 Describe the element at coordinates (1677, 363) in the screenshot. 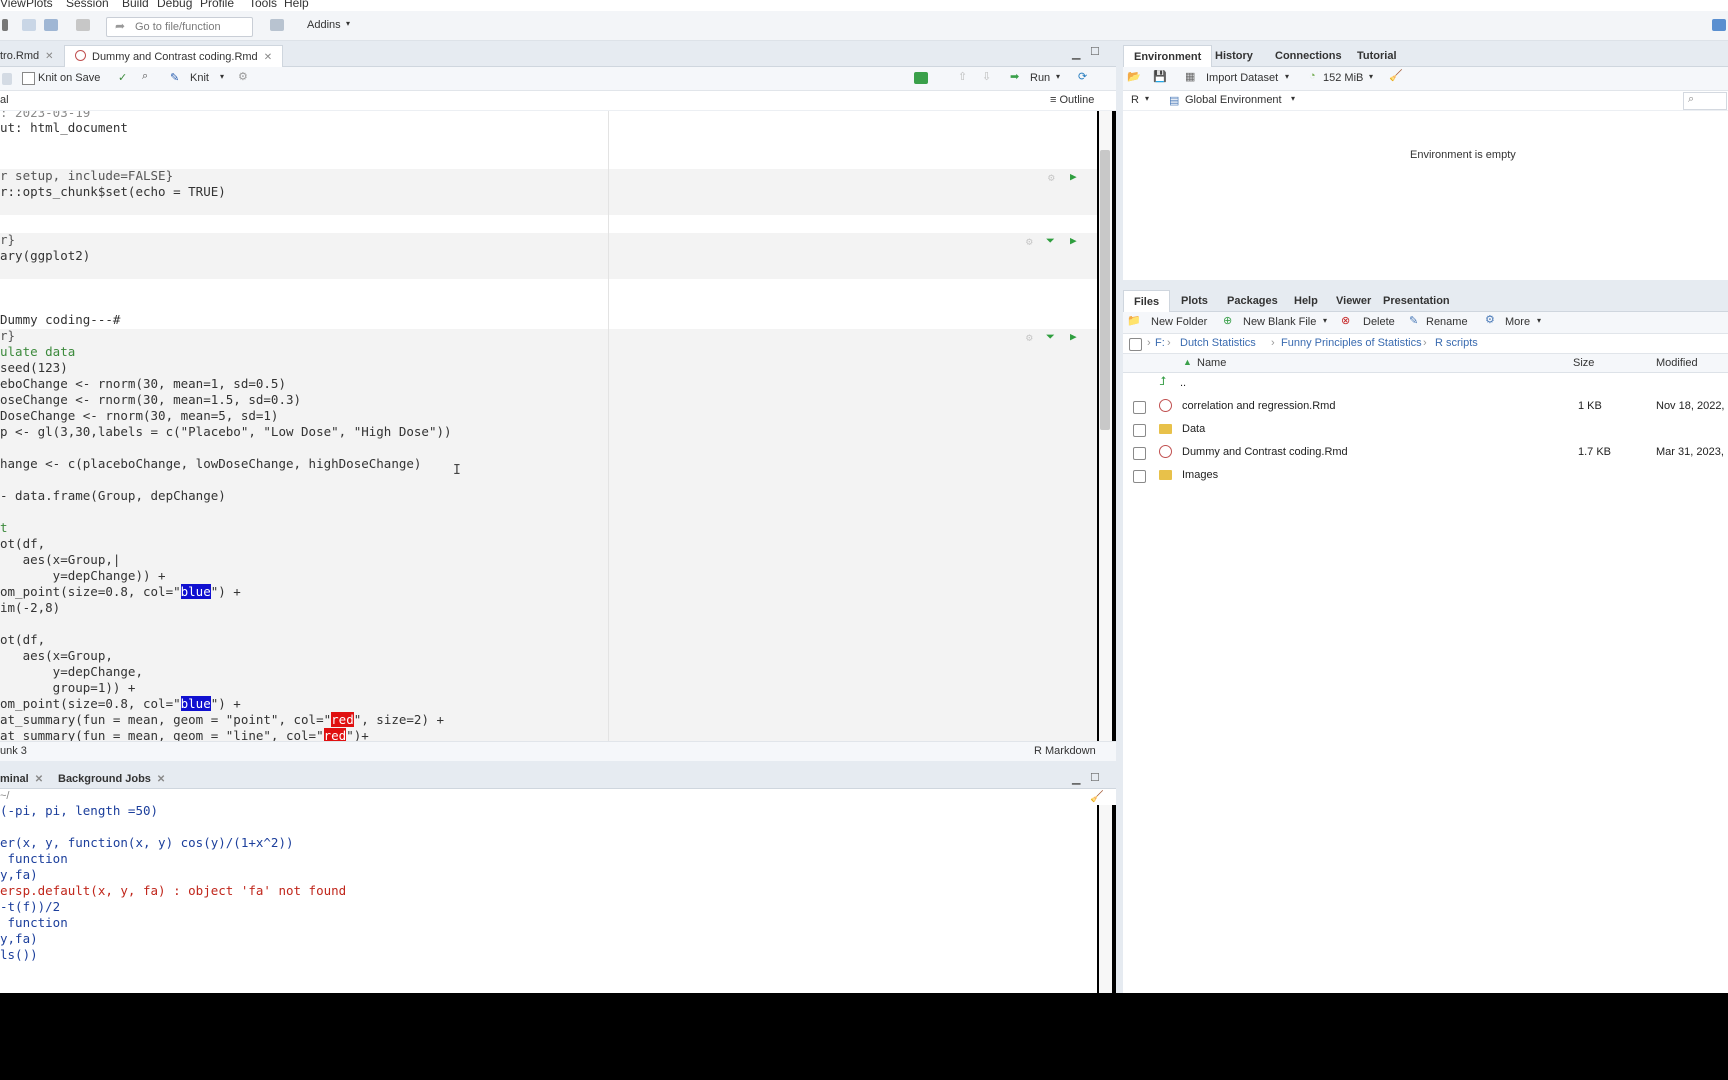

I see `column-modified: Modified` at that location.